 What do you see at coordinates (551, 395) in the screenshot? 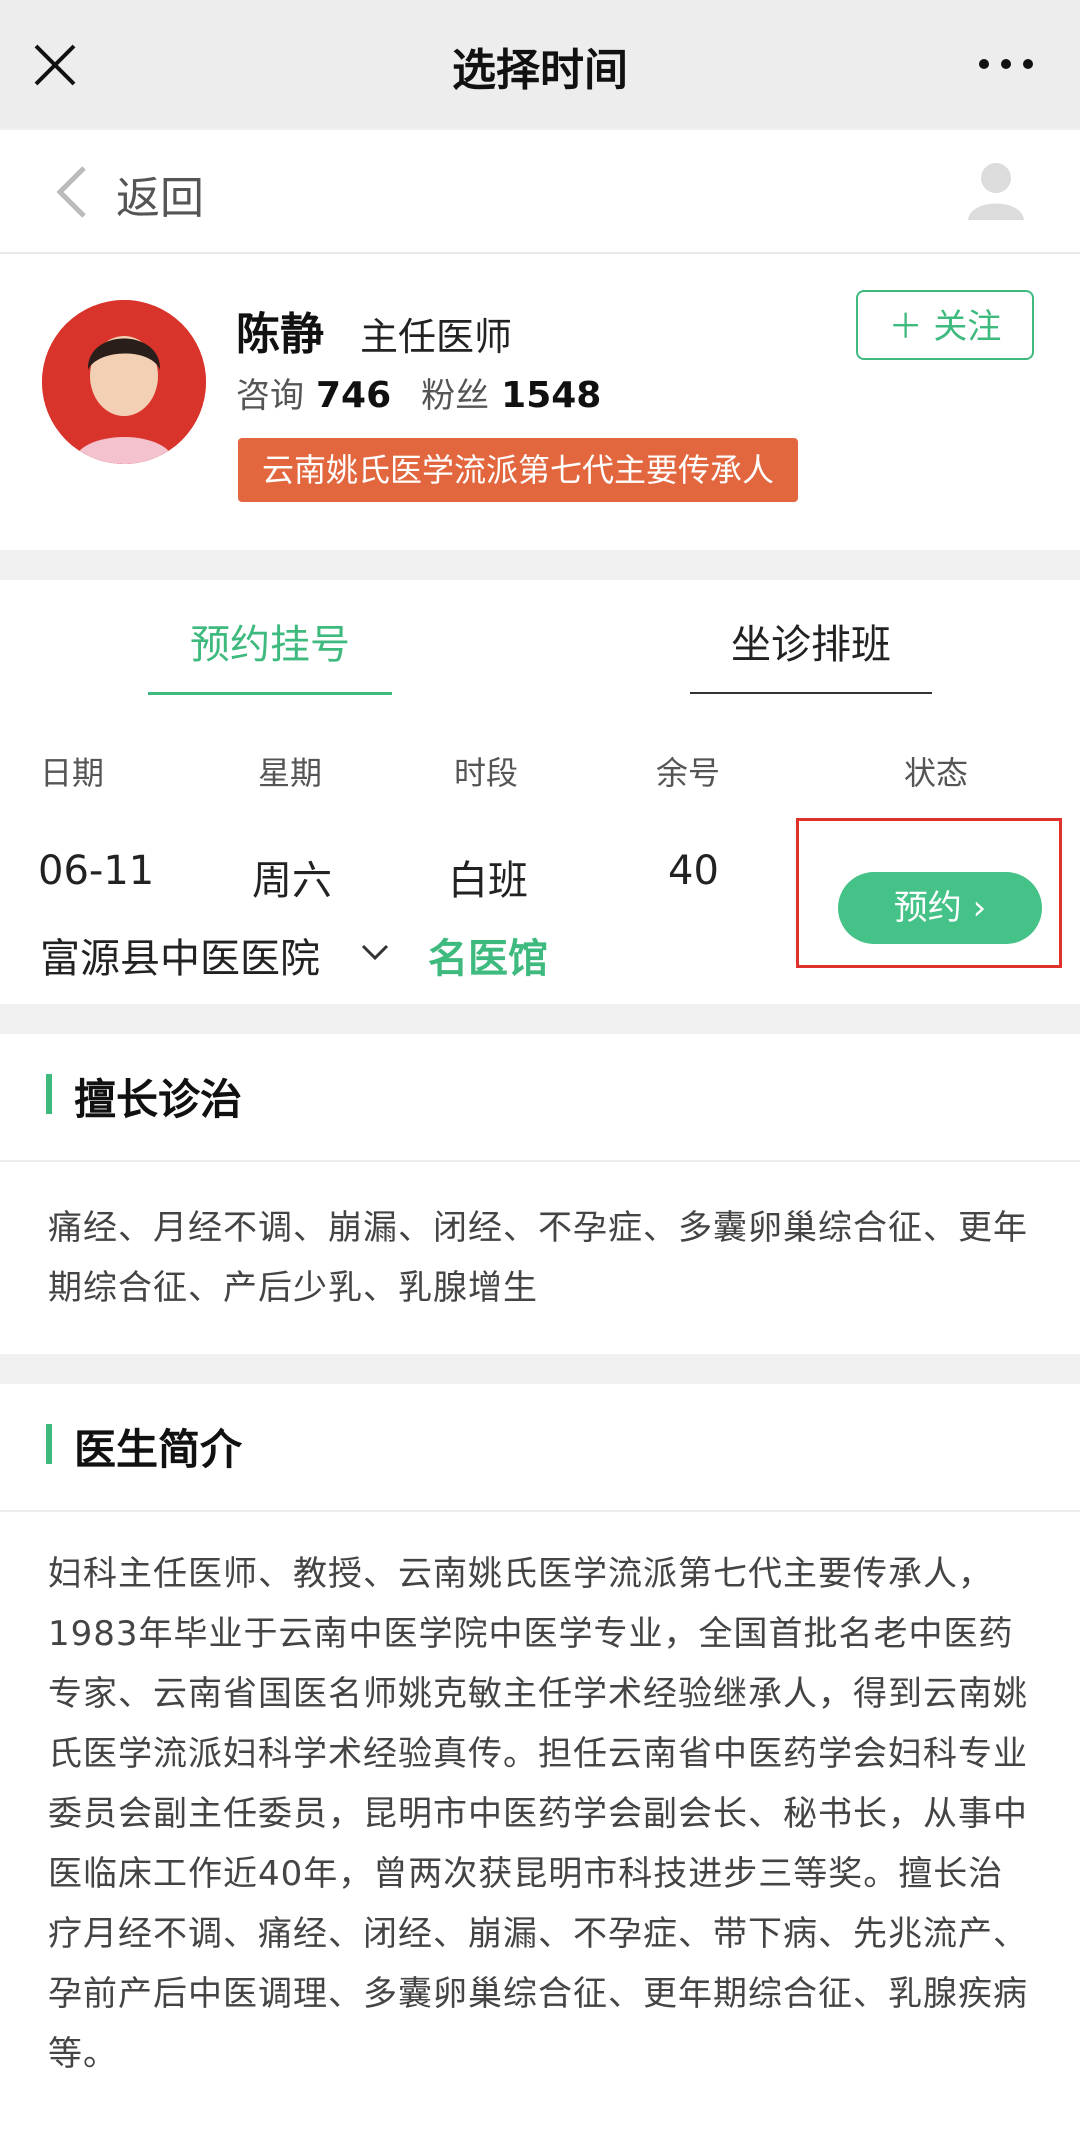
I see `fans-count: 1548` at bounding box center [551, 395].